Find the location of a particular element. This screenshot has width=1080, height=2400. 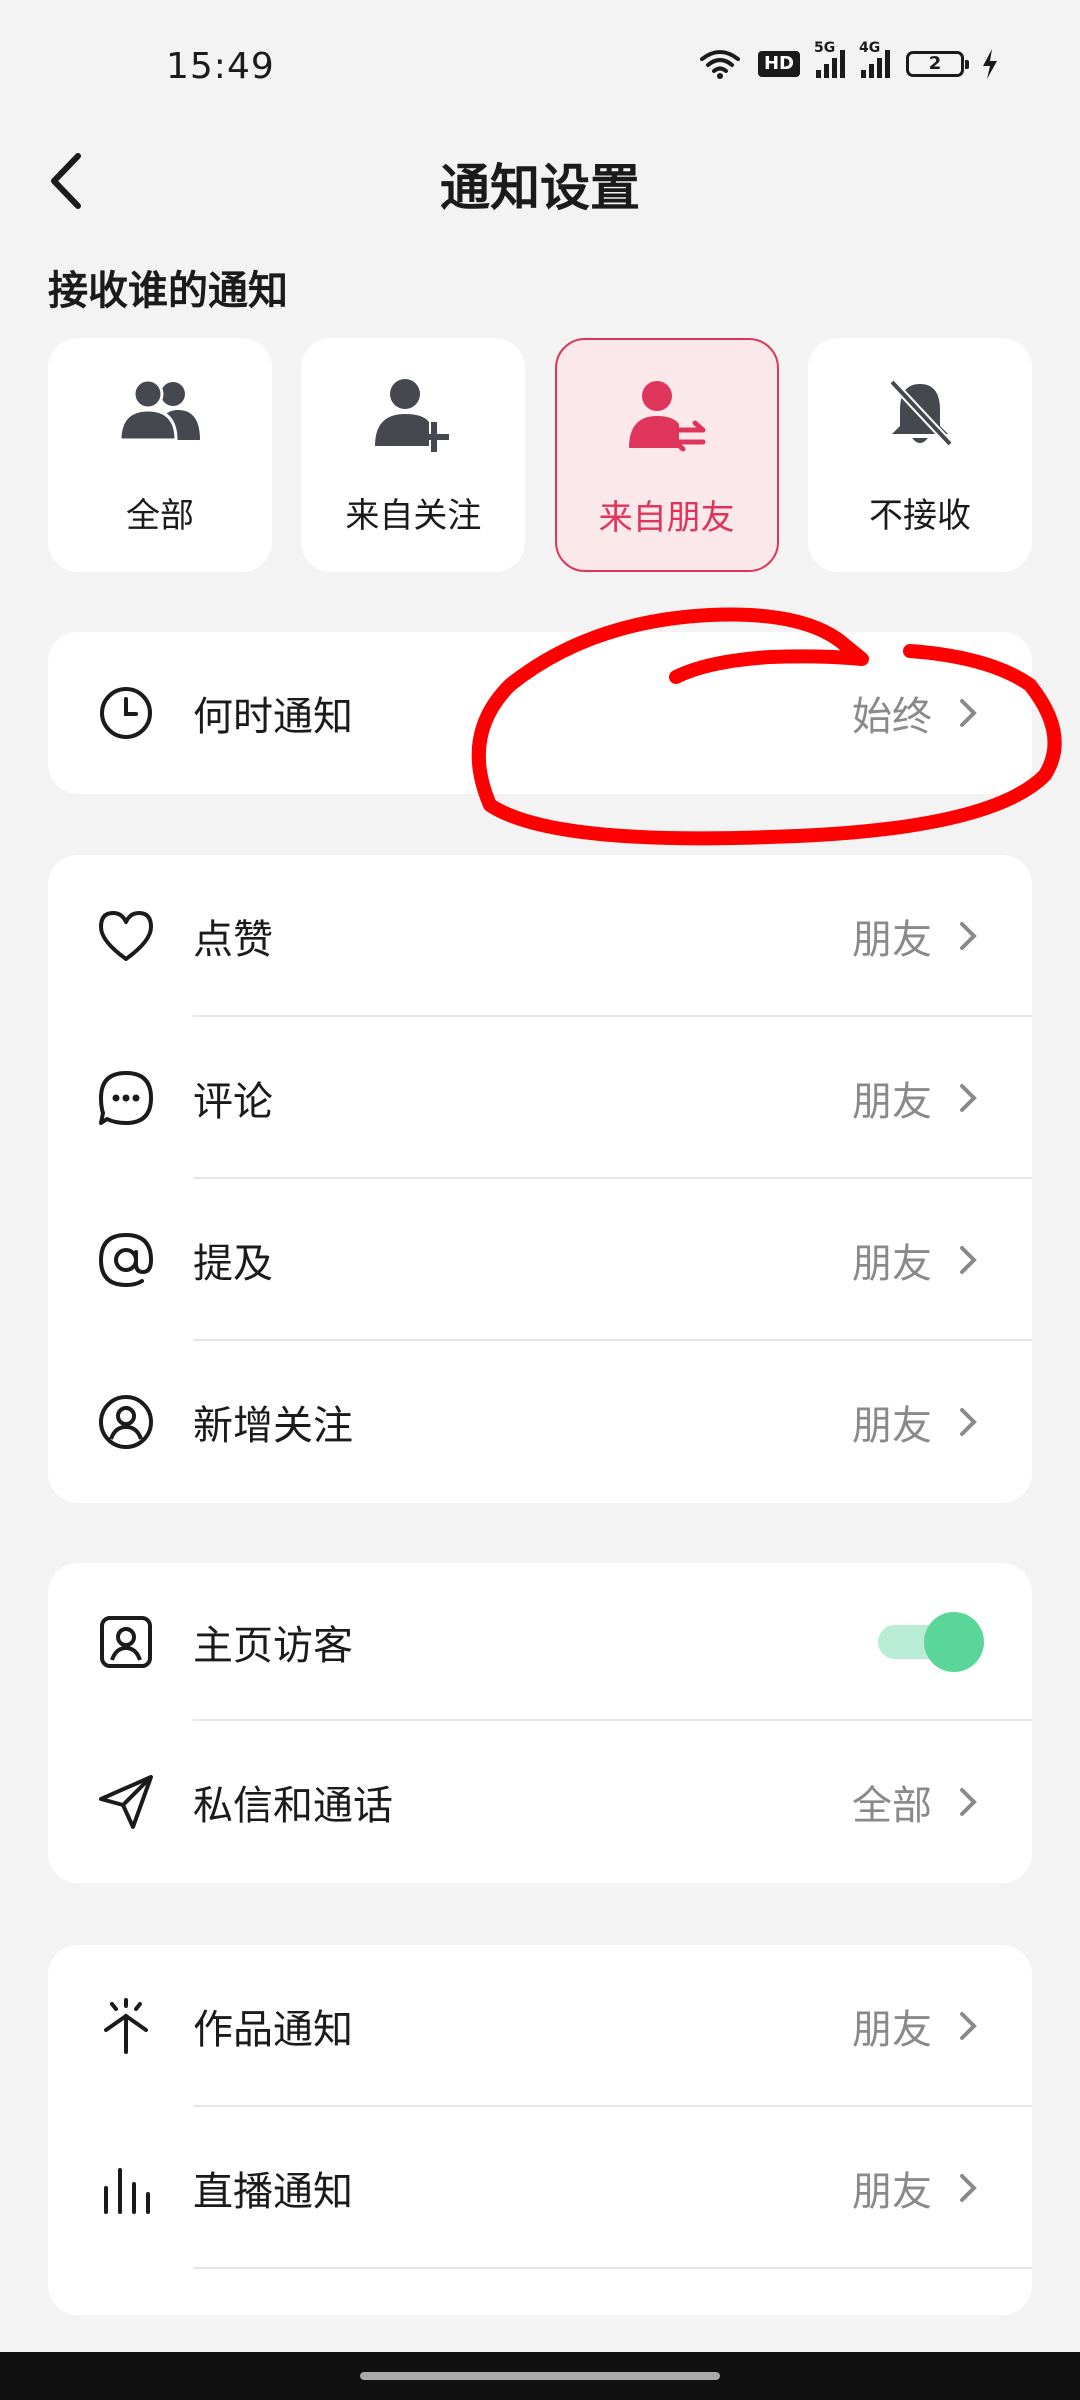

content-card: 作品通知 朋友 直播通知 朋友 is located at coordinates (540, 2130).